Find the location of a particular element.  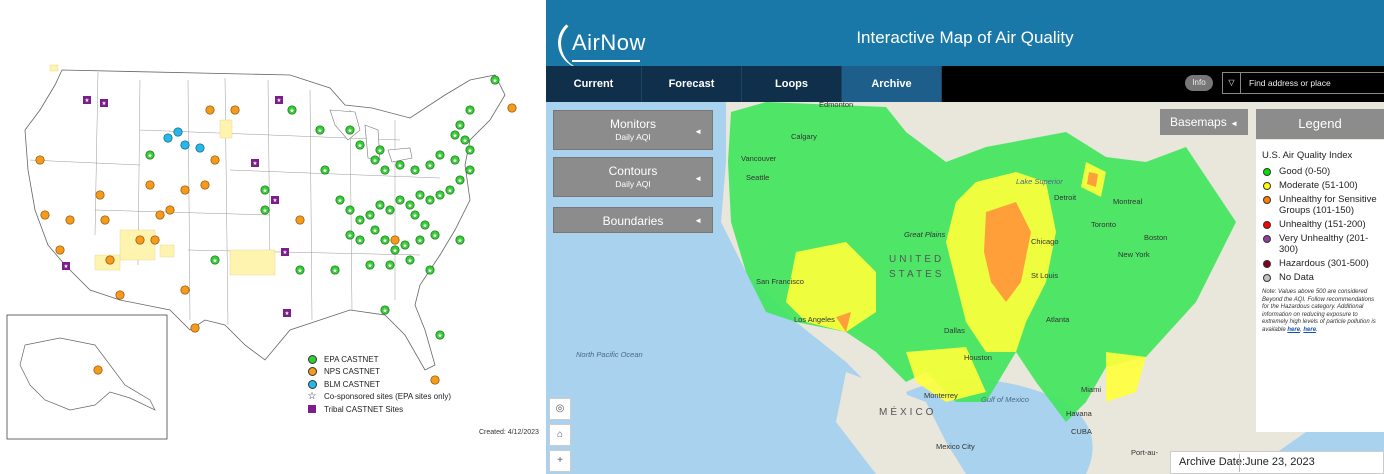

tab-current: Current is located at coordinates (594, 84).